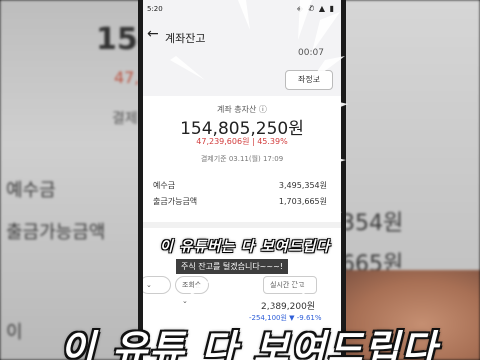 Image resolution: width=480 pixels, height=360 pixels. Describe the element at coordinates (242, 290) in the screenshot. I see `filter-chips: ⌄ 조회순 ⌄ 실시간 잔고` at that location.